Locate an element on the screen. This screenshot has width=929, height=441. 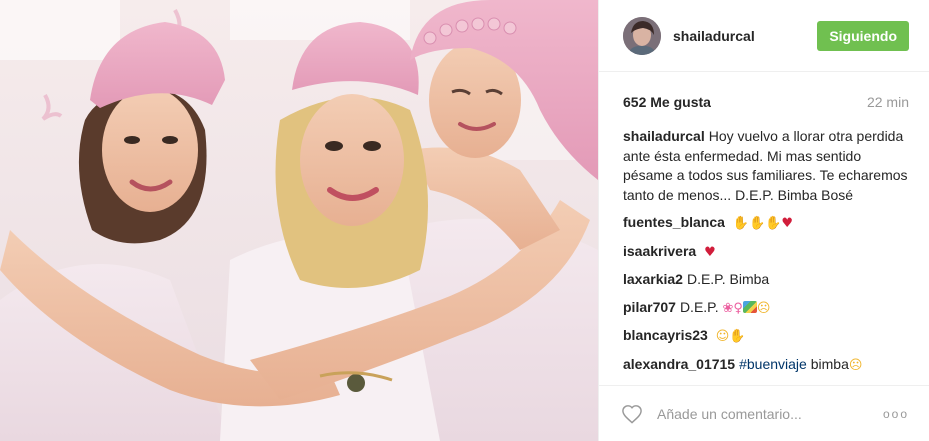
praying-hands-icon: ✋✋✋ is located at coordinates (757, 223).